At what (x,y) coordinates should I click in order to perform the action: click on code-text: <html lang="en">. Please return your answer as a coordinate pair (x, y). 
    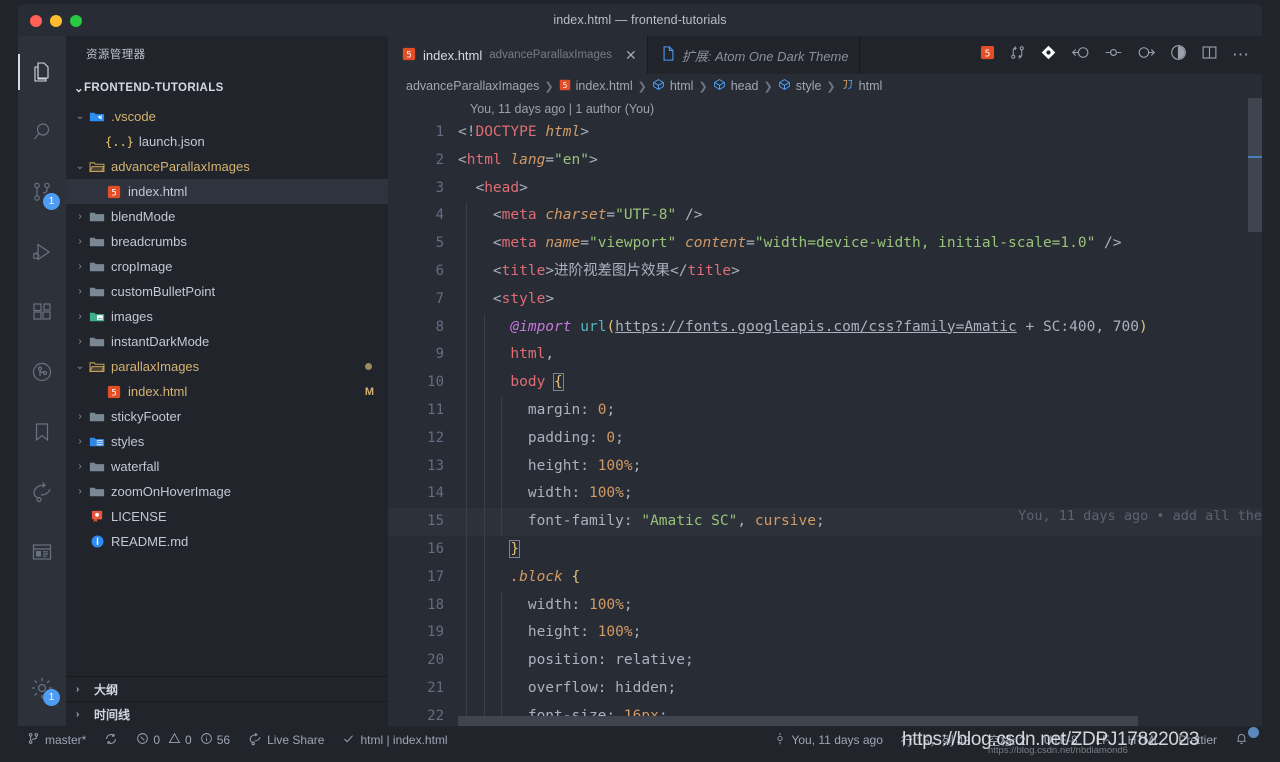
    Looking at the image, I should click on (528, 159).